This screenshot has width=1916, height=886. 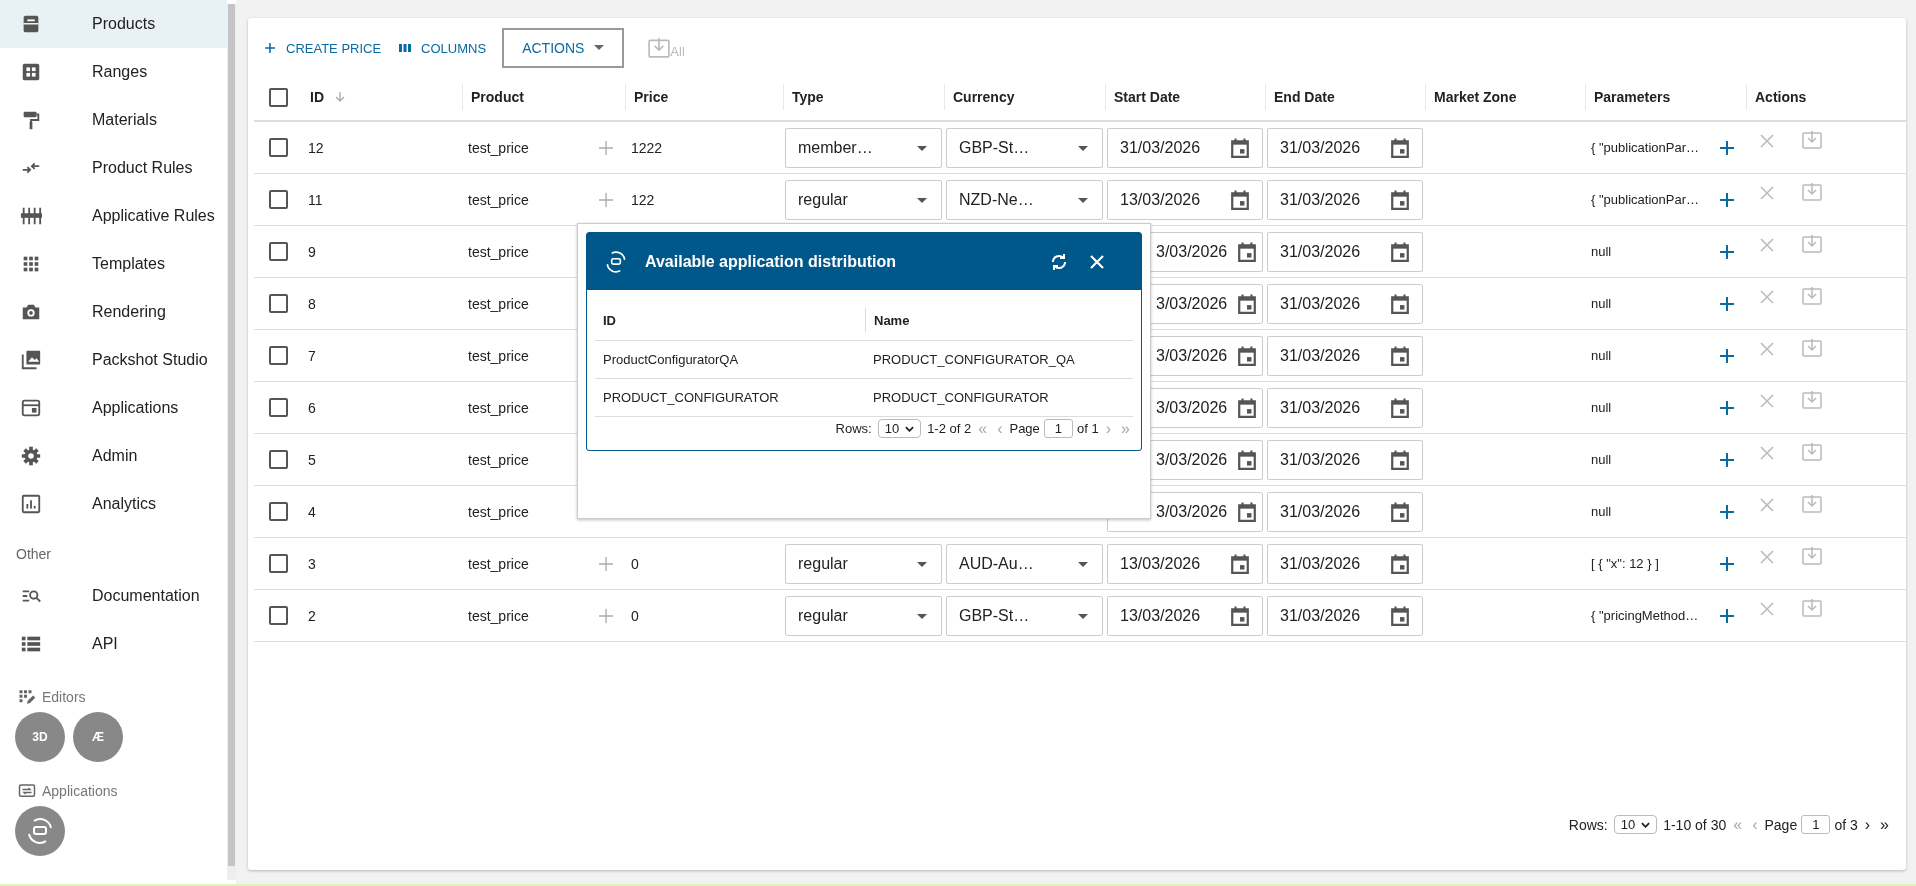 What do you see at coordinates (113, 264) in the screenshot?
I see `nav-item: Templates` at bounding box center [113, 264].